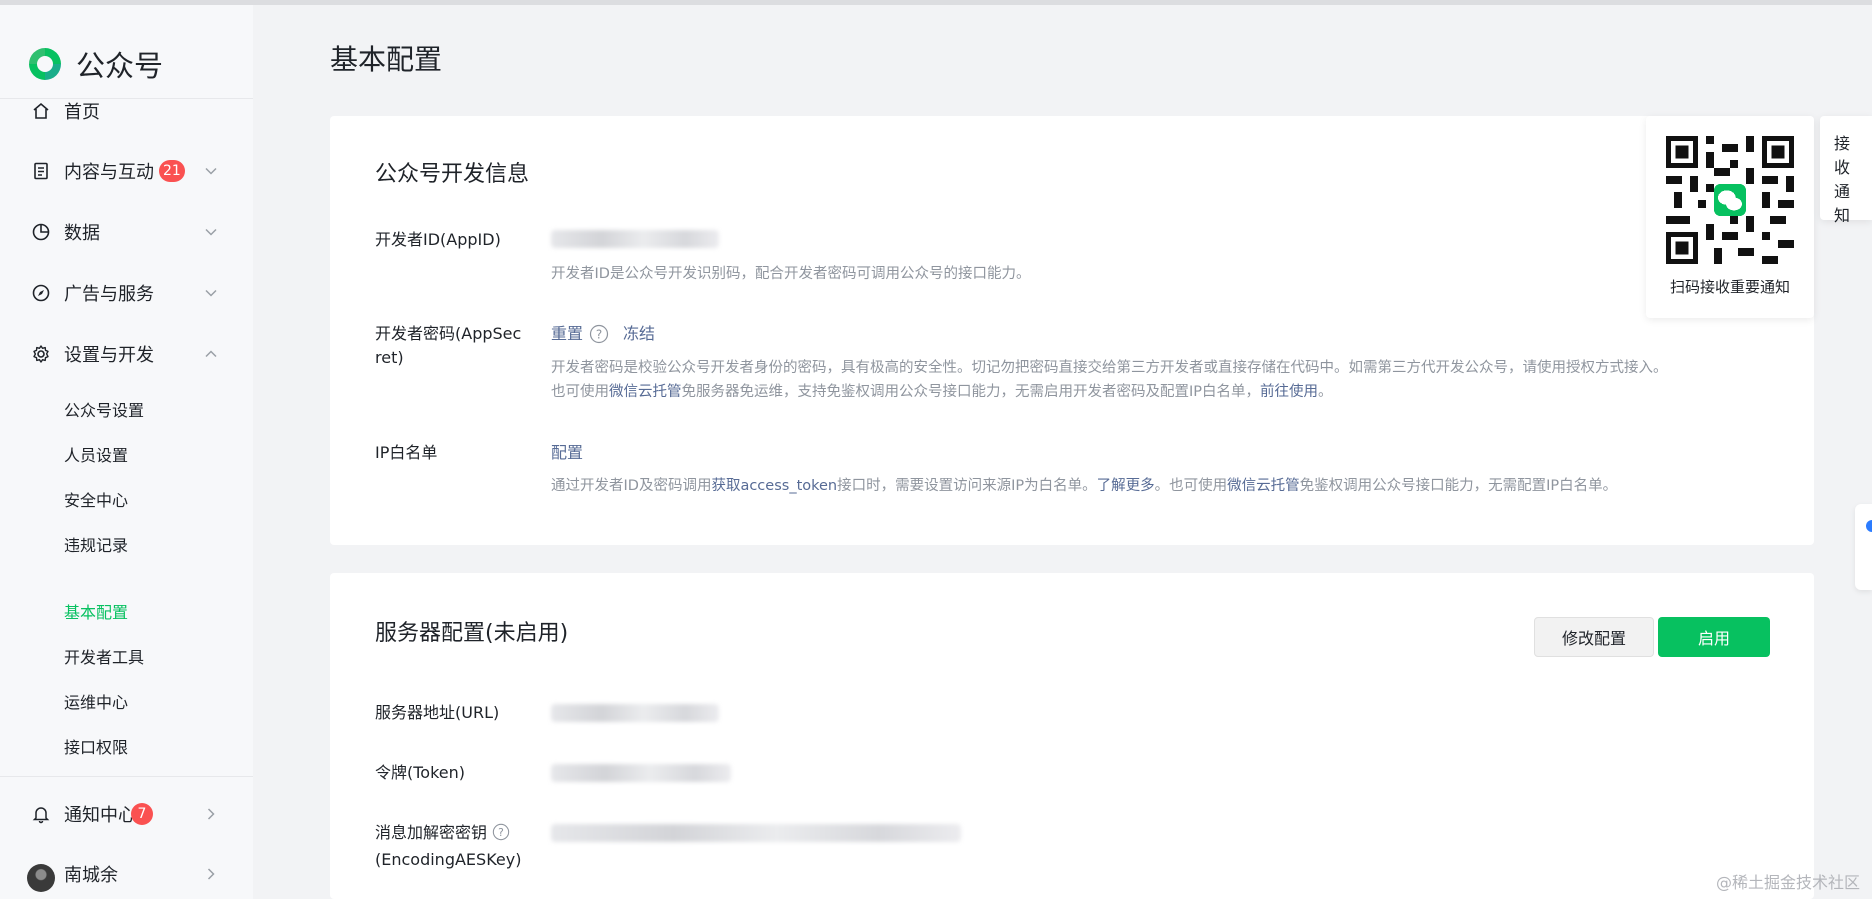  I want to click on token-value-redacted, so click(641, 773).